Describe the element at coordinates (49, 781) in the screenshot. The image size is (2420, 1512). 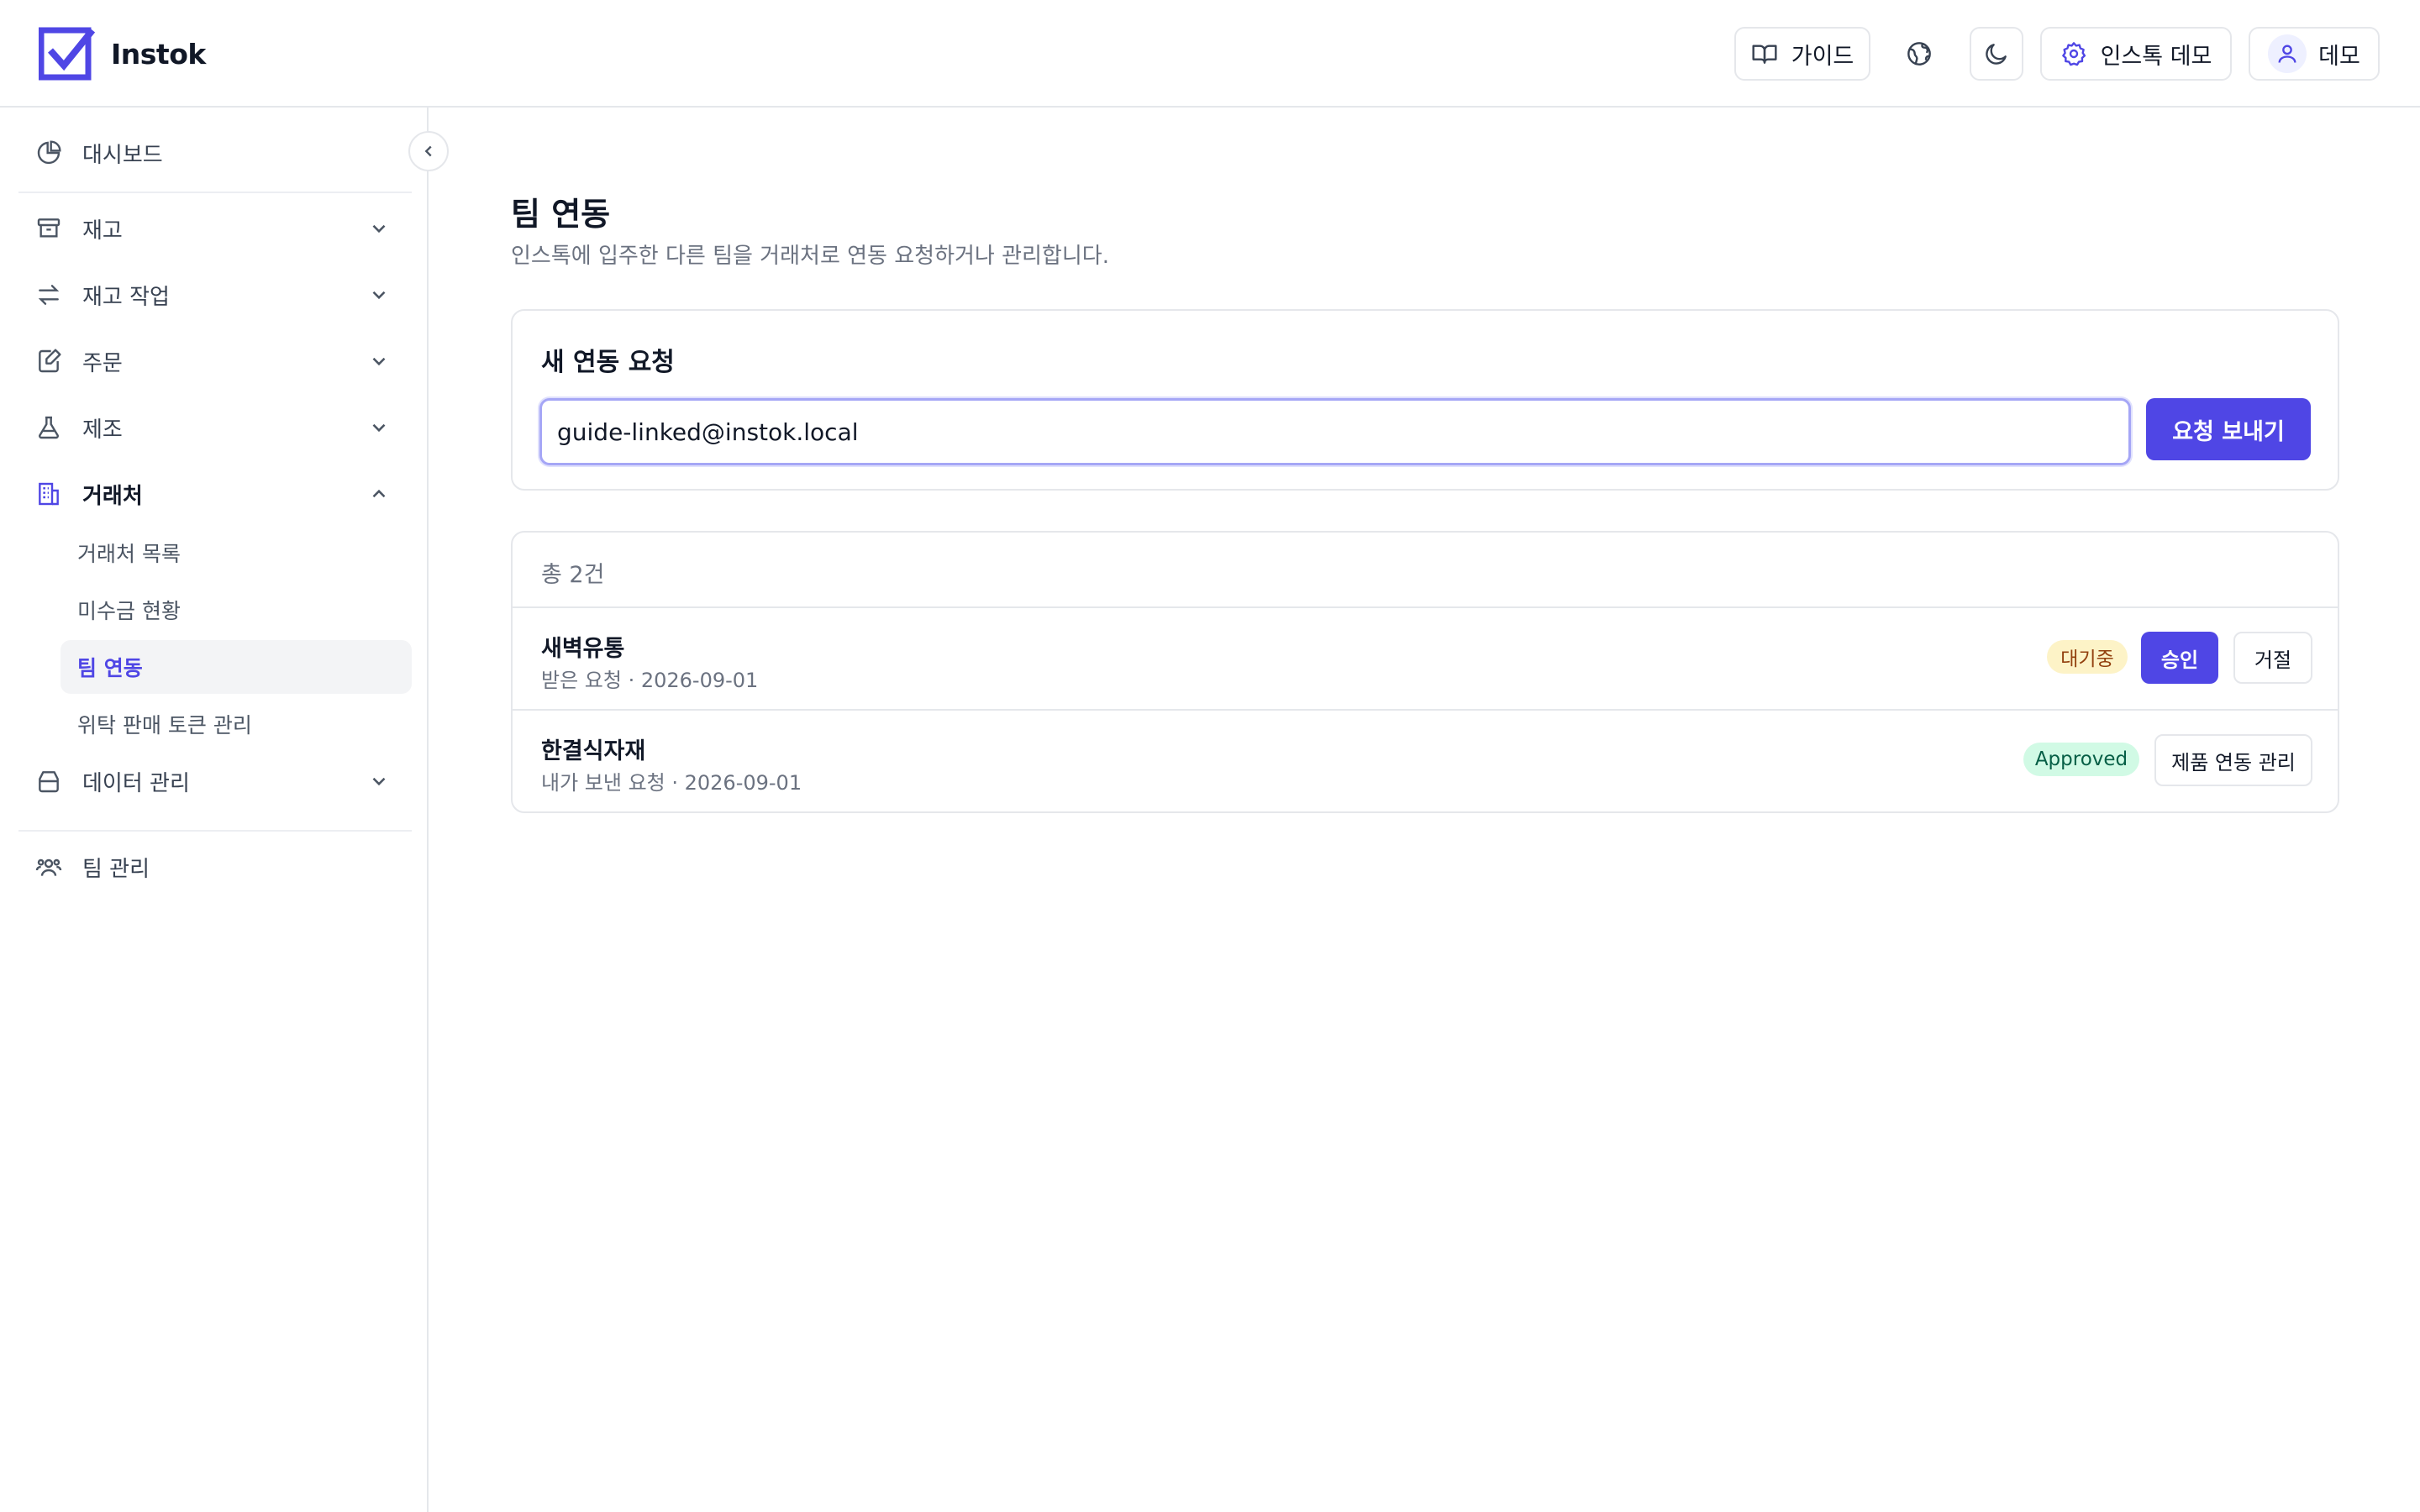
I see `database-icon` at that location.